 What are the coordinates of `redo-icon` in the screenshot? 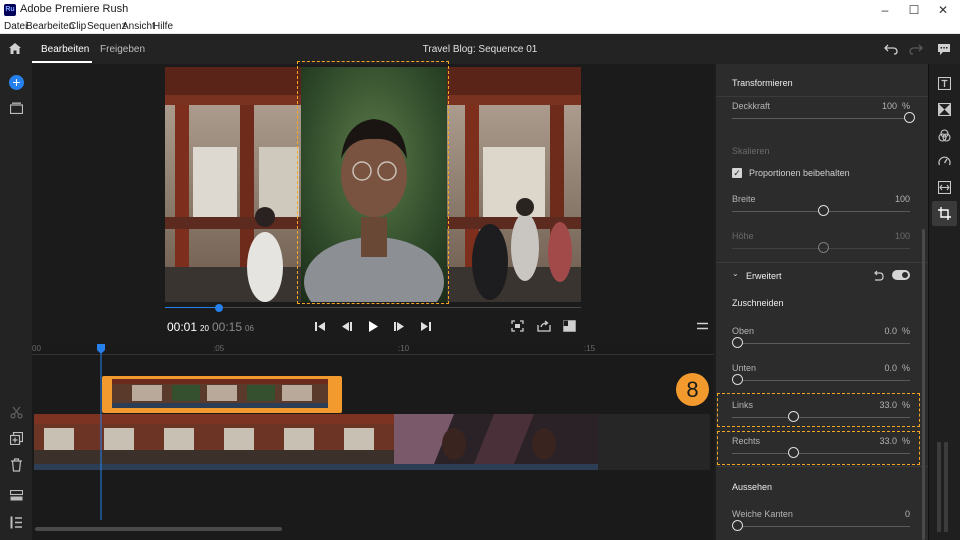 It's located at (916, 49).